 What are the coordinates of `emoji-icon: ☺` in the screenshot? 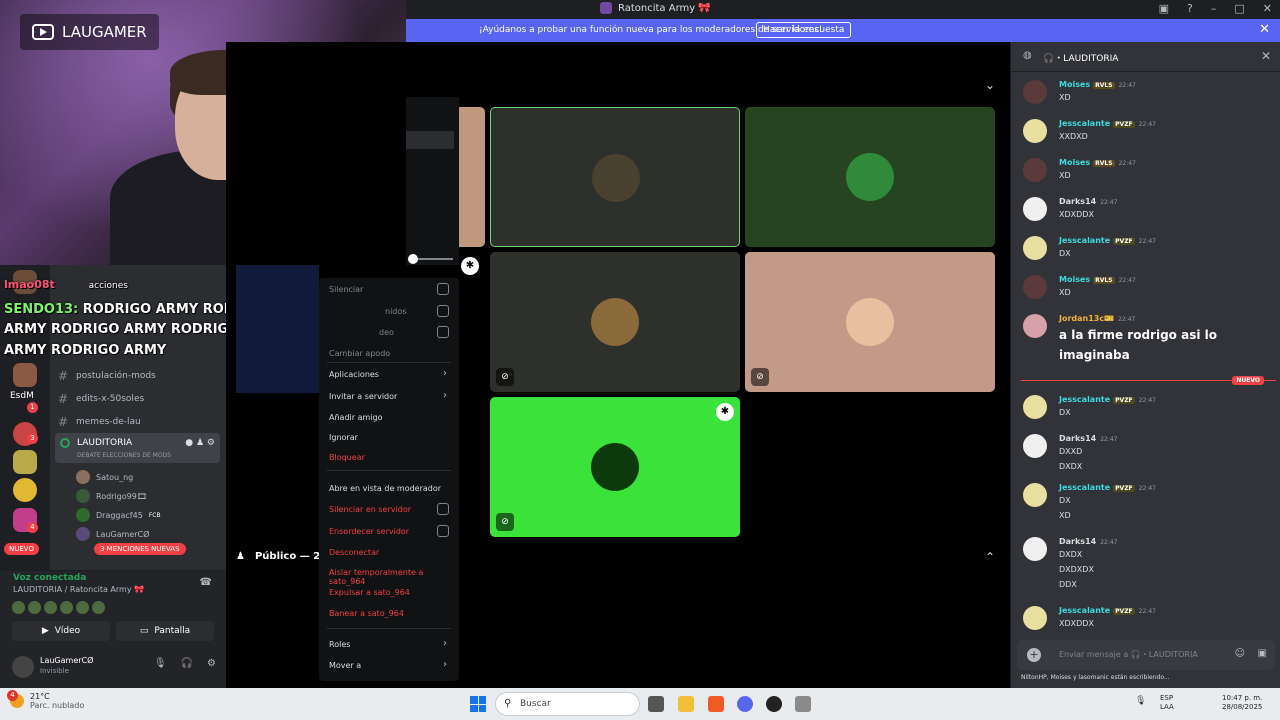 It's located at (1240, 653).